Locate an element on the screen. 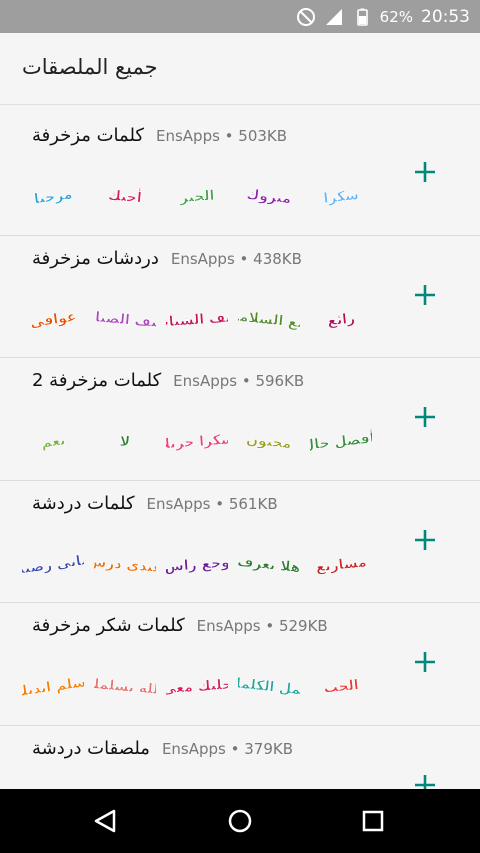 This screenshot has width=480, height=853. sticker-thumbnail: بأفضل حال is located at coordinates (341, 440).